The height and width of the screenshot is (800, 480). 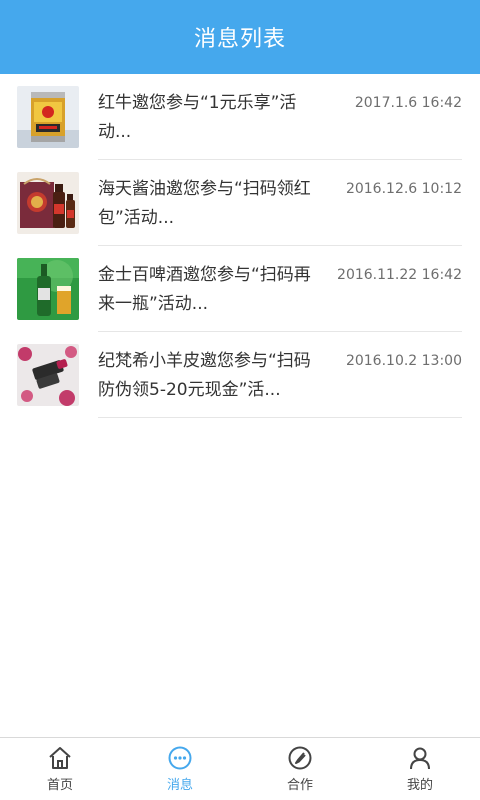 I want to click on message-time: 2017.1.6 16:42, so click(x=408, y=103).